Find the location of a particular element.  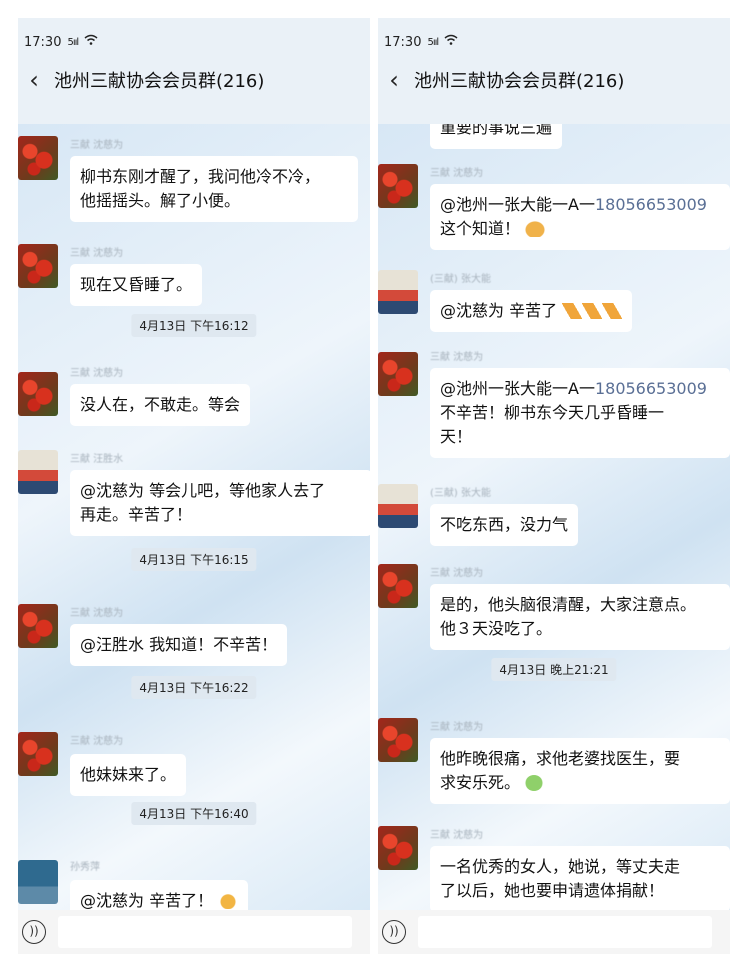

message-text: 他昨晚很痛，求他老婆找医生，要 is located at coordinates (560, 758).